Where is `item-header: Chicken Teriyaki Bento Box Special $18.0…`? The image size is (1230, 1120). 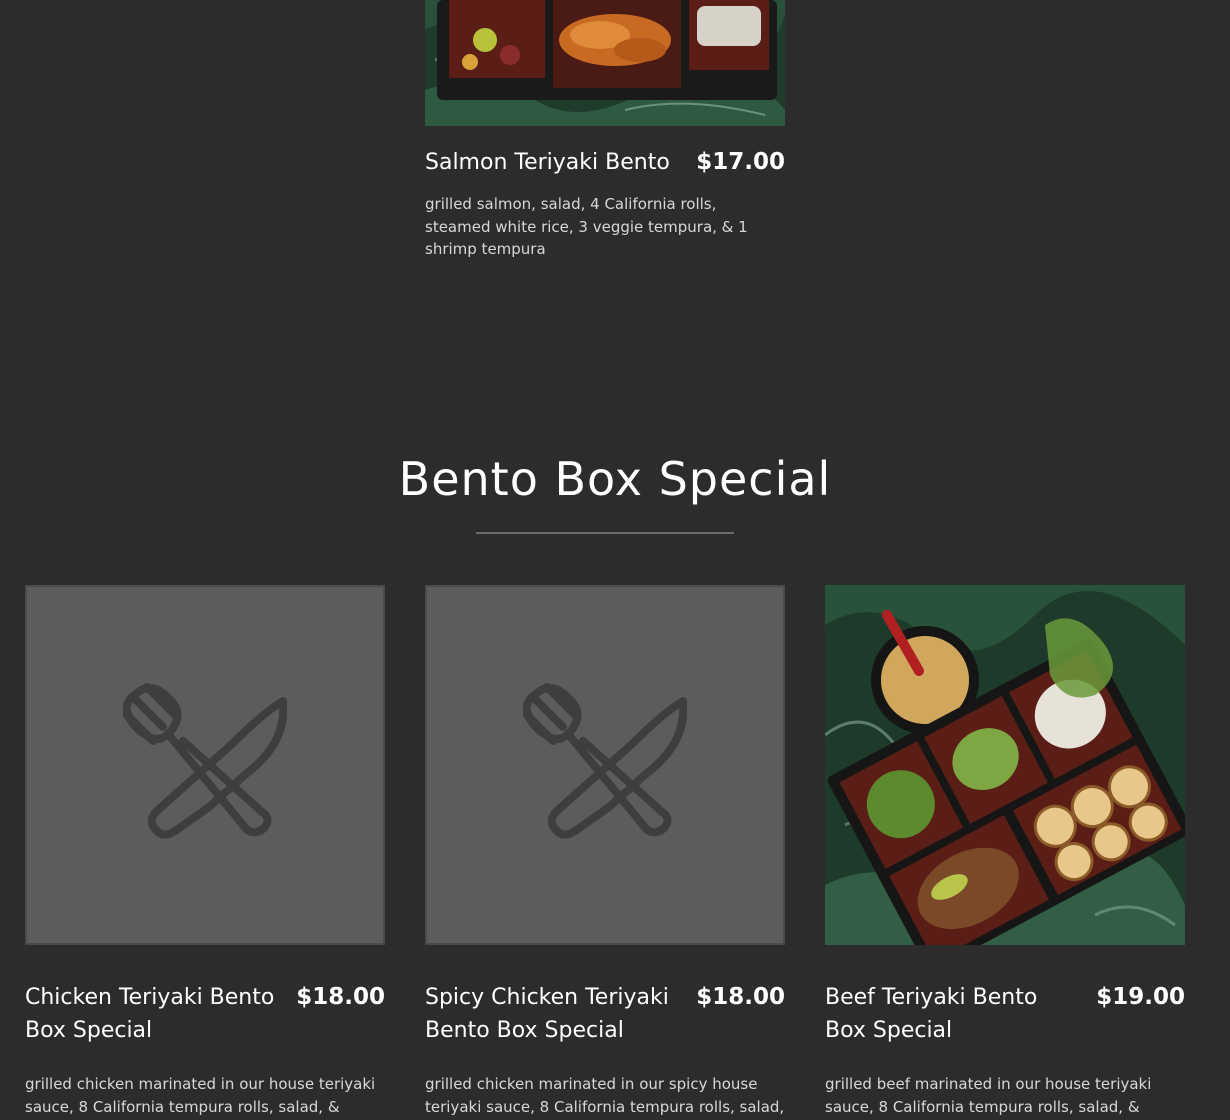
item-header: Chicken Teriyaki Bento Box Special $18.0… is located at coordinates (205, 1014).